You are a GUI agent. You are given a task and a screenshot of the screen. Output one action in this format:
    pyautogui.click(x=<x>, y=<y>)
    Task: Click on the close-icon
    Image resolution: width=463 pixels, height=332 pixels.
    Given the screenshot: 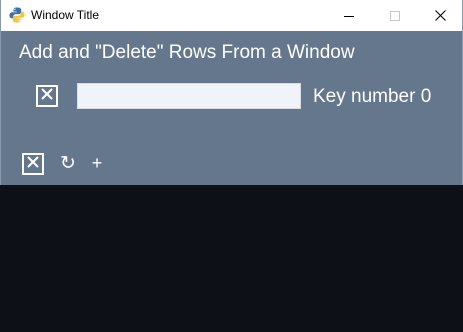 What is the action you would take?
    pyautogui.click(x=440, y=15)
    